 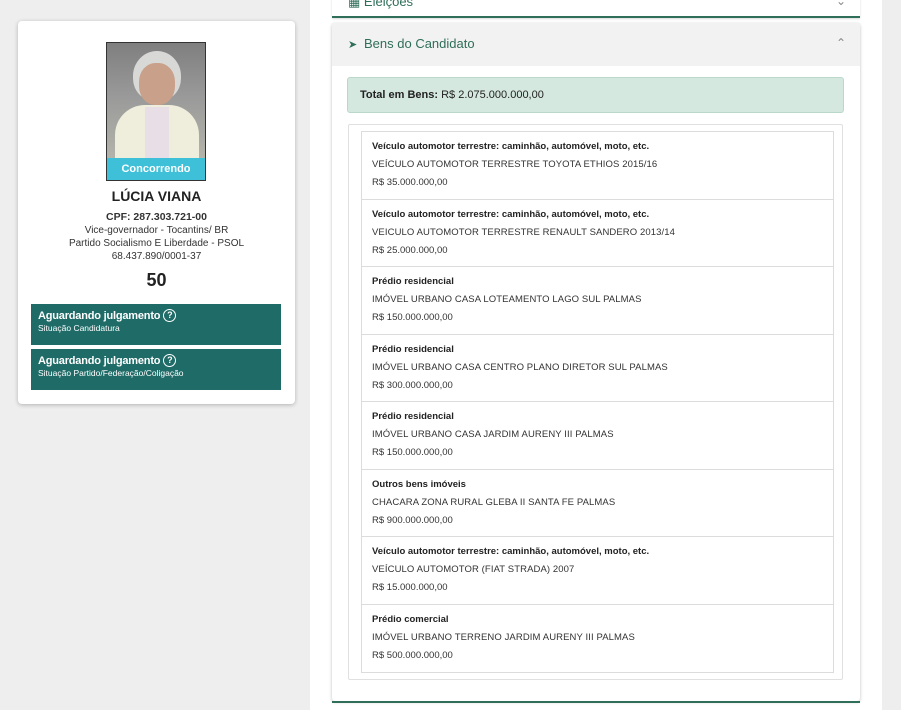 What do you see at coordinates (380, 5) in the screenshot?
I see `accordion-eleicoes-label: ▦ Eleições` at bounding box center [380, 5].